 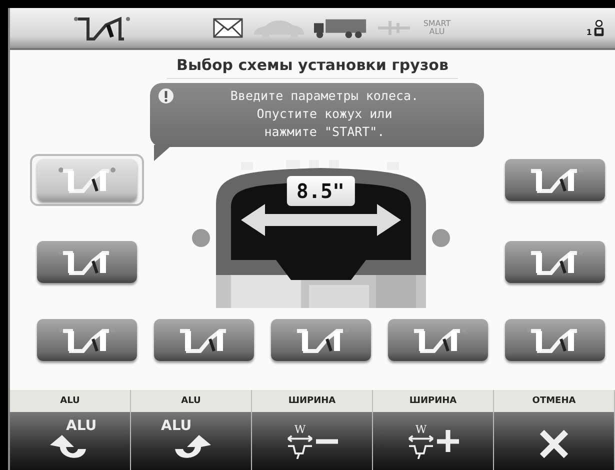 What do you see at coordinates (324, 96) in the screenshot?
I see `message-text: Введите параметры колеса.` at bounding box center [324, 96].